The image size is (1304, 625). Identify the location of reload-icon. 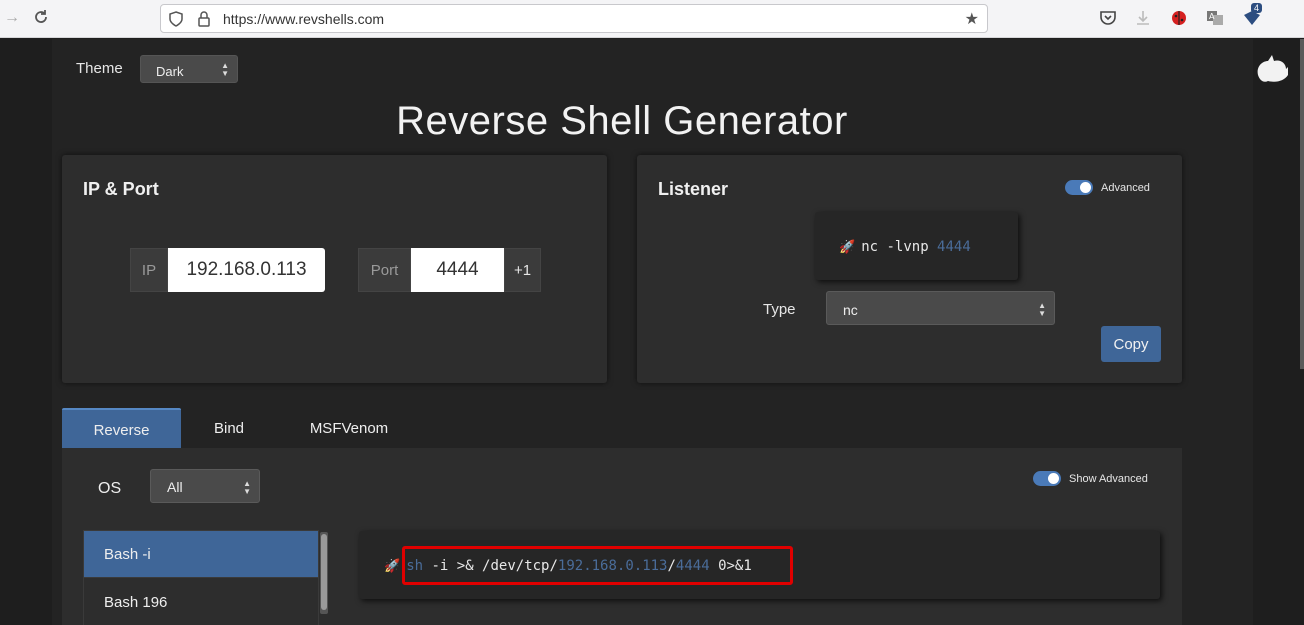
(41, 19).